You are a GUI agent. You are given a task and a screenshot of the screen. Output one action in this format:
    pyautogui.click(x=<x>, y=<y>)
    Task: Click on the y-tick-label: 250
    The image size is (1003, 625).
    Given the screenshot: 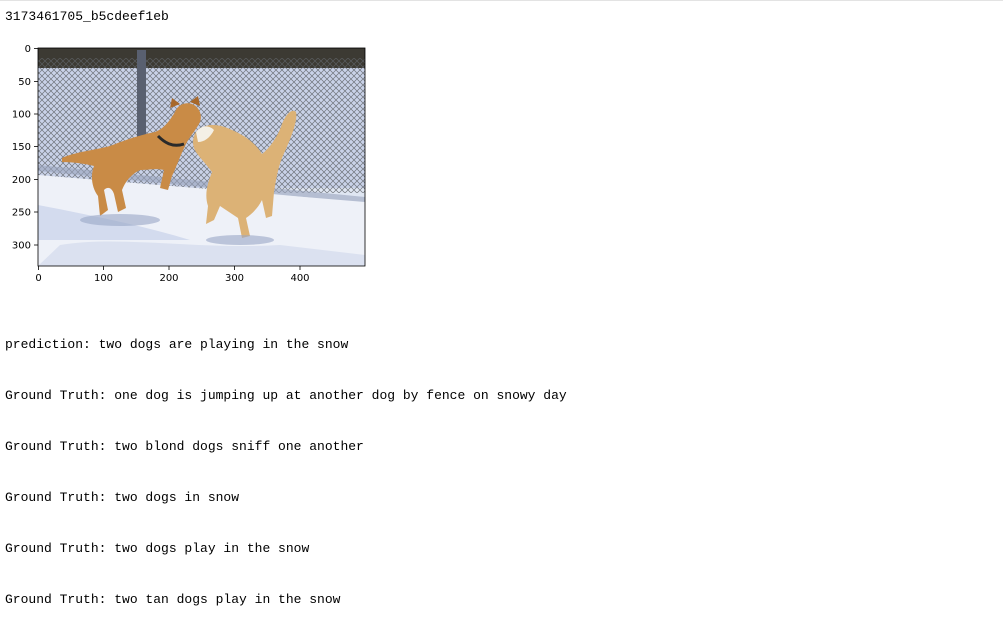 What is the action you would take?
    pyautogui.click(x=21, y=213)
    